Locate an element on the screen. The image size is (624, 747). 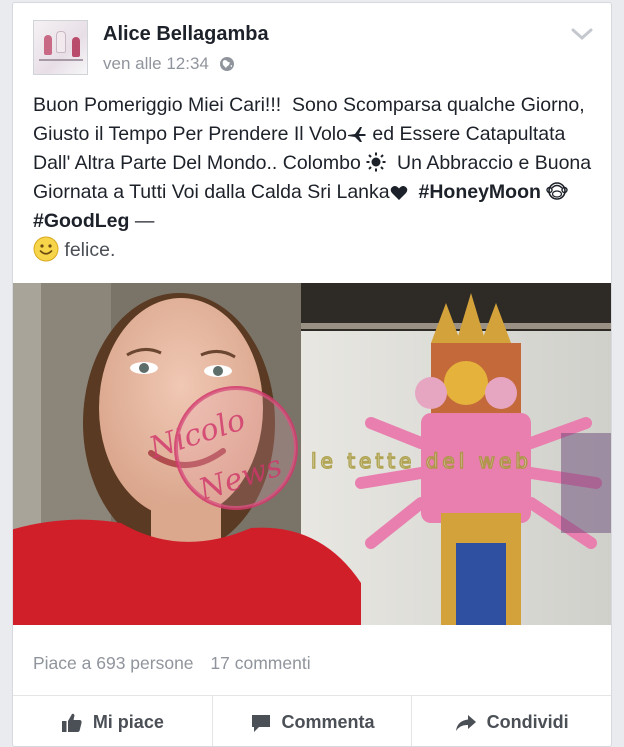
avatar is located at coordinates (60, 47).